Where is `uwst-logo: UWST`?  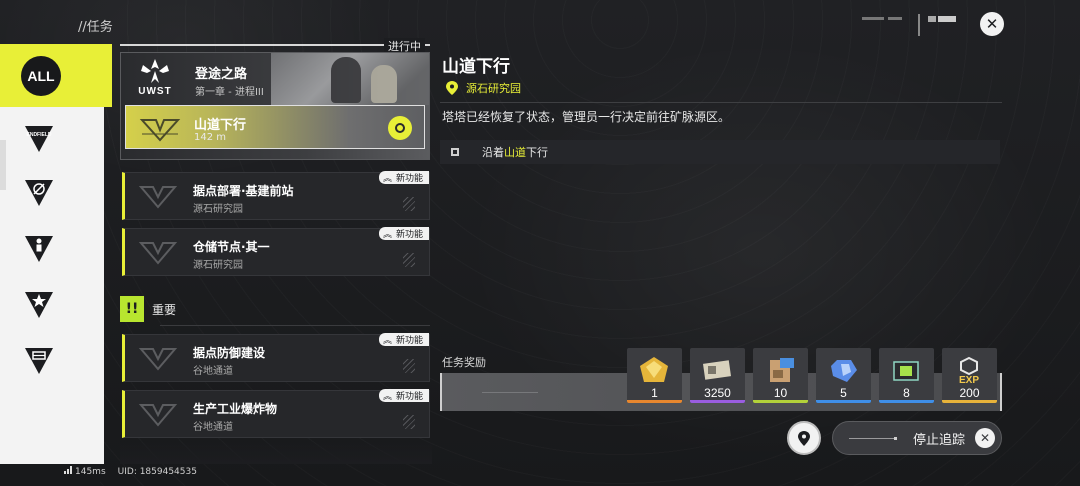
uwst-logo: UWST is located at coordinates (155, 80).